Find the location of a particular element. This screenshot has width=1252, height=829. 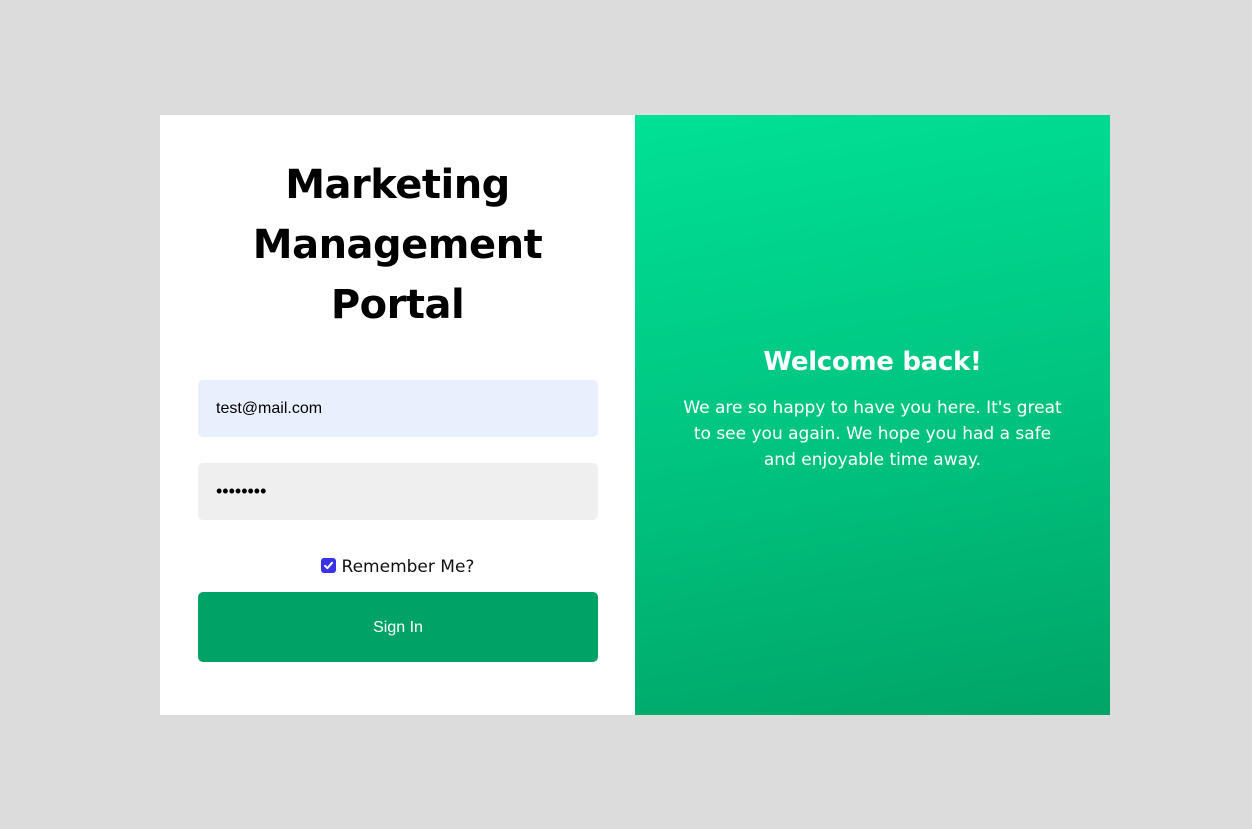

password-value: •••••••• is located at coordinates (241, 491).